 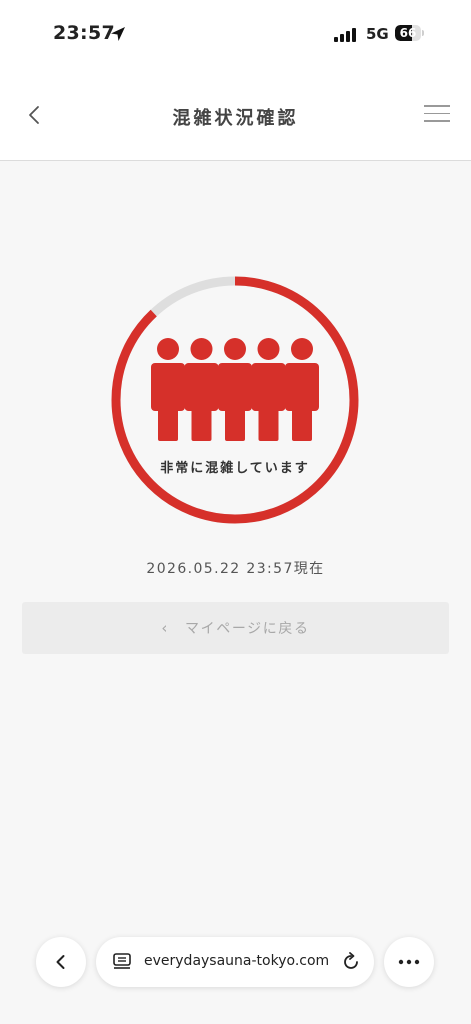 I want to click on ellipsis-icon, so click(x=409, y=962).